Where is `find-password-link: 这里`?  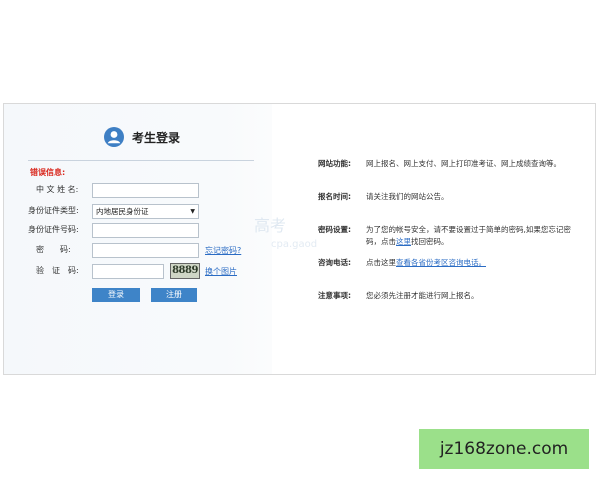
find-password-link: 这里 is located at coordinates (403, 241).